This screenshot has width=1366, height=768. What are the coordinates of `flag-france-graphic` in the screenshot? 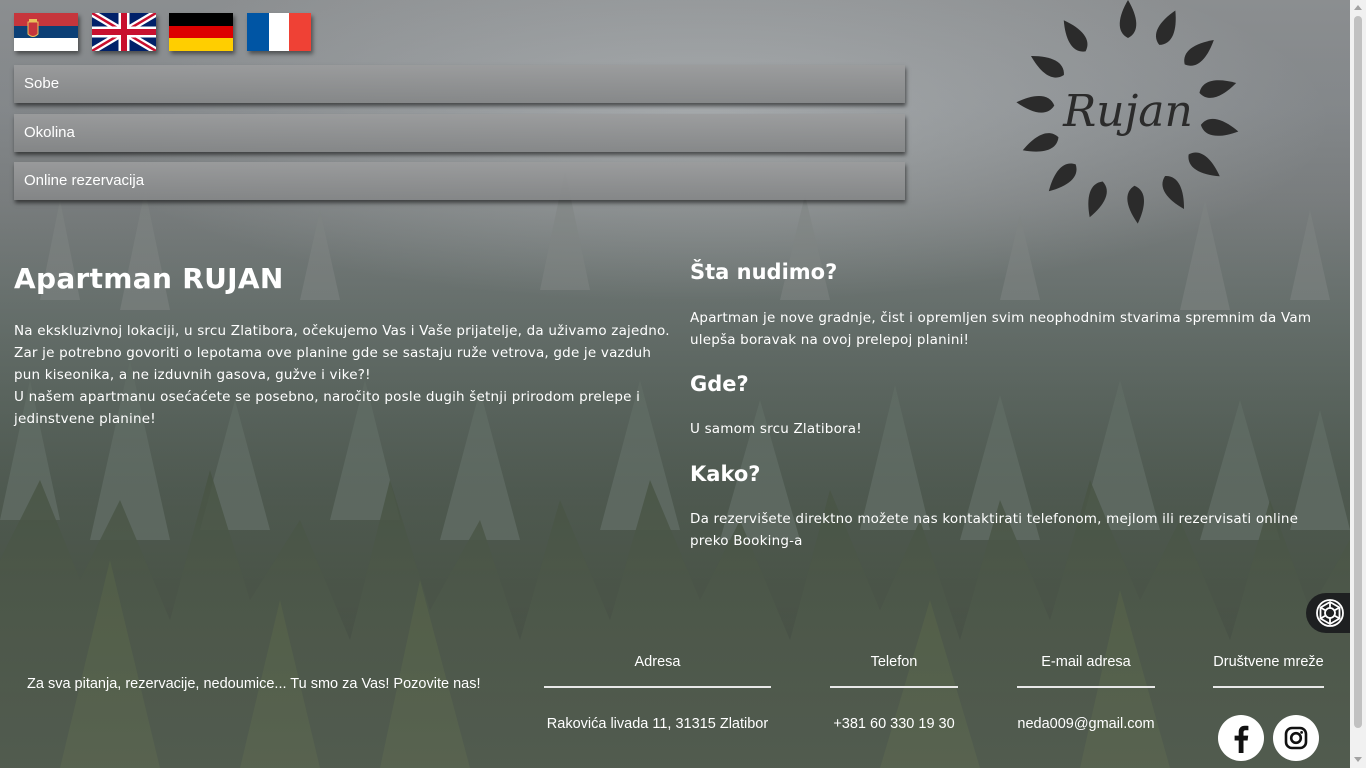 It's located at (279, 32).